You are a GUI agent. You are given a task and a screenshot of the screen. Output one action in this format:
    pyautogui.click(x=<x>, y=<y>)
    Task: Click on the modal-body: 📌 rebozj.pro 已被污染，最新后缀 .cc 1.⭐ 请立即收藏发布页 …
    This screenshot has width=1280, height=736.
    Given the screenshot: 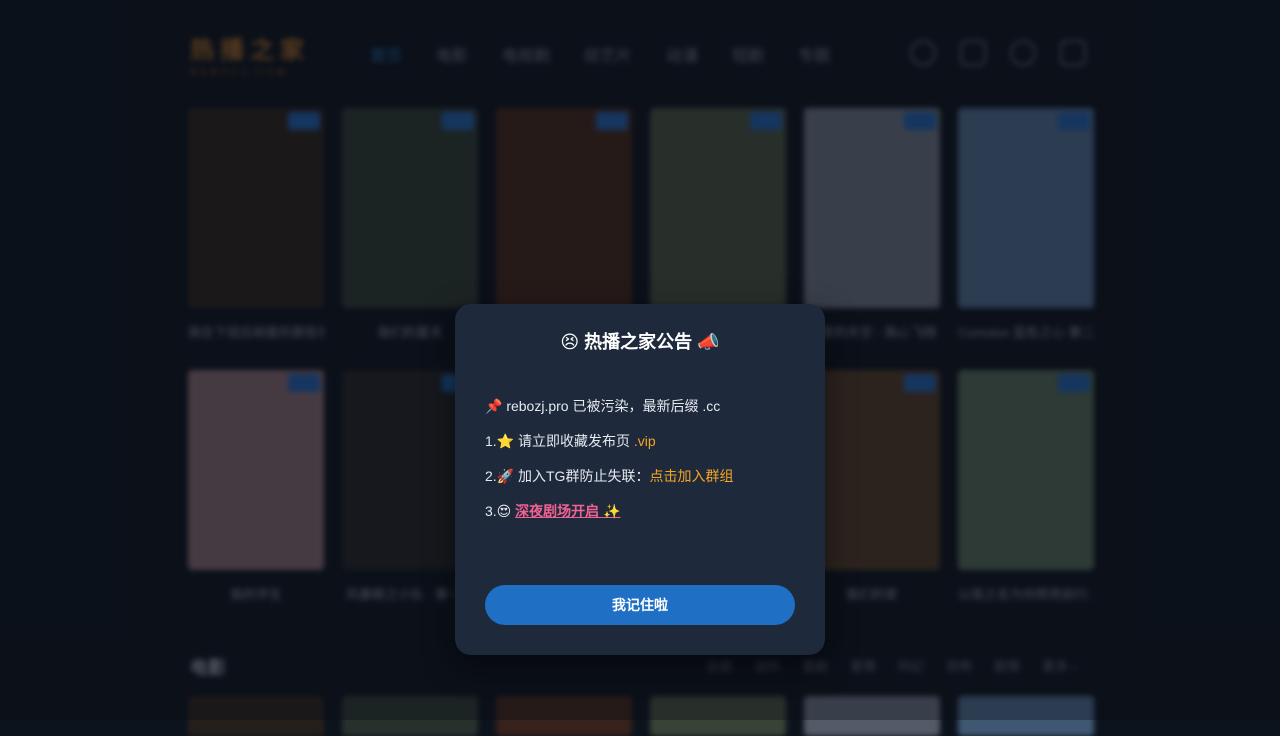 What is the action you would take?
    pyautogui.click(x=645, y=466)
    